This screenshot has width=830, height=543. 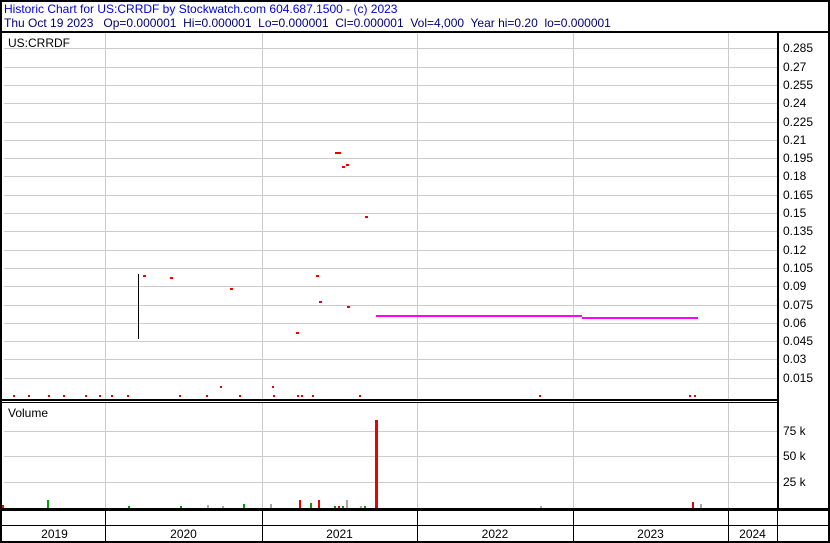 I want to click on panel-divider-thin, so click(x=390, y=402).